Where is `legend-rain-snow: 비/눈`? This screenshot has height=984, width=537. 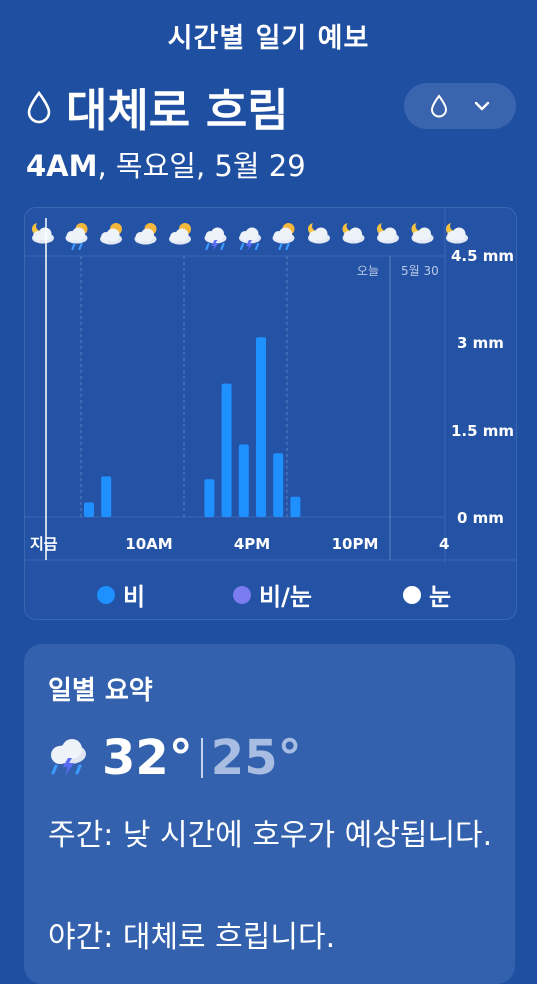 legend-rain-snow: 비/눈 is located at coordinates (272, 594).